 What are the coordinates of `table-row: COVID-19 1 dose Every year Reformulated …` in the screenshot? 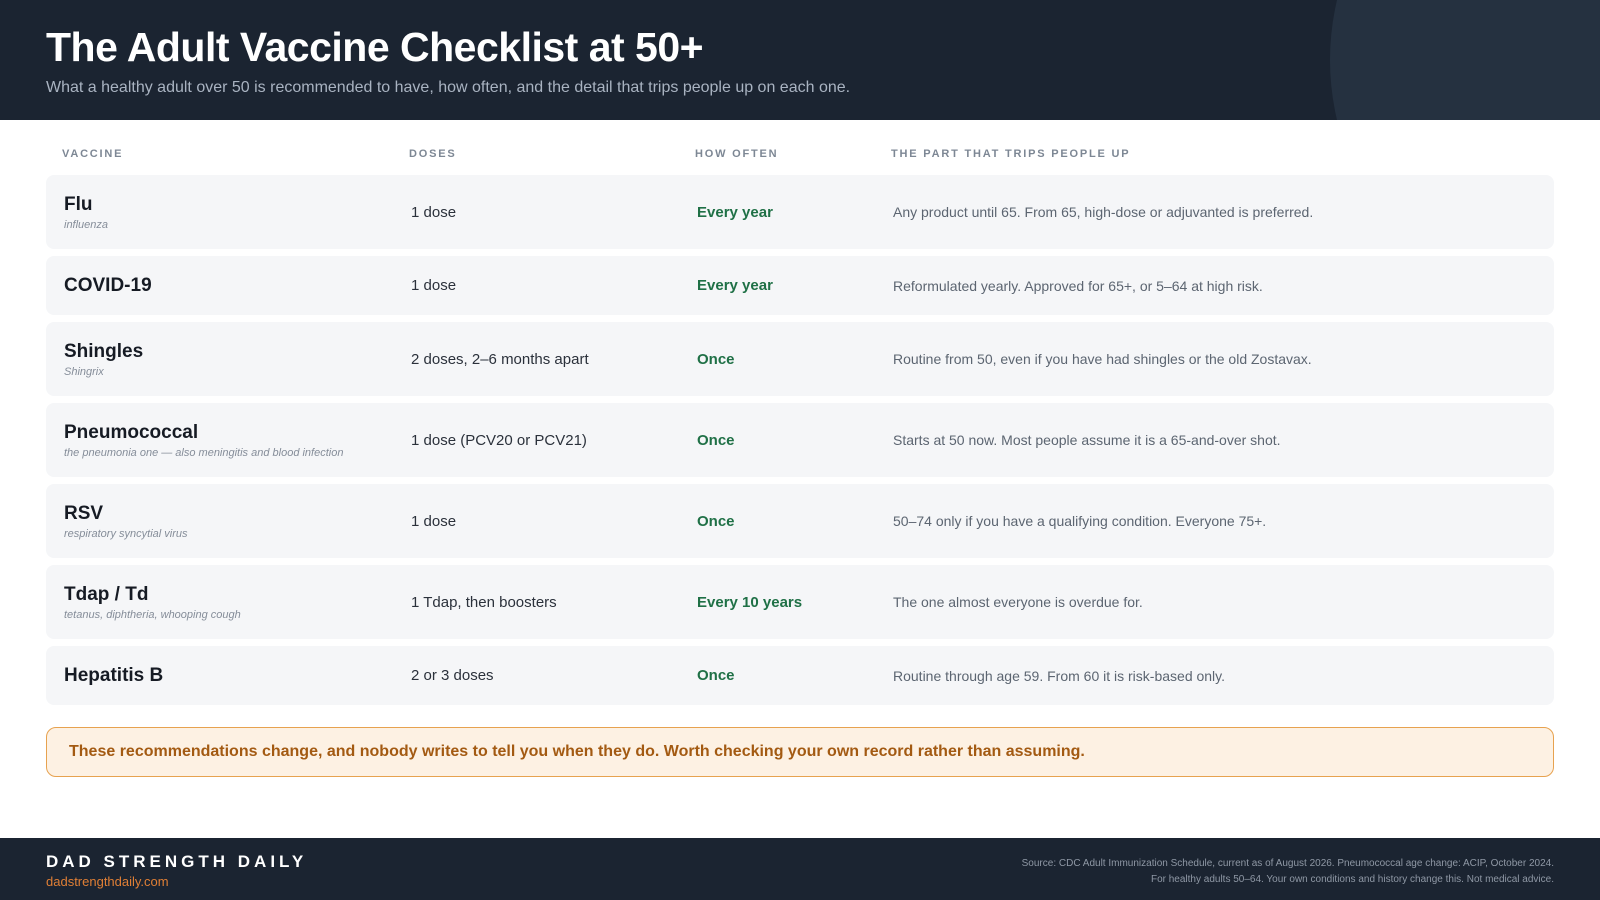 It's located at (800, 285).